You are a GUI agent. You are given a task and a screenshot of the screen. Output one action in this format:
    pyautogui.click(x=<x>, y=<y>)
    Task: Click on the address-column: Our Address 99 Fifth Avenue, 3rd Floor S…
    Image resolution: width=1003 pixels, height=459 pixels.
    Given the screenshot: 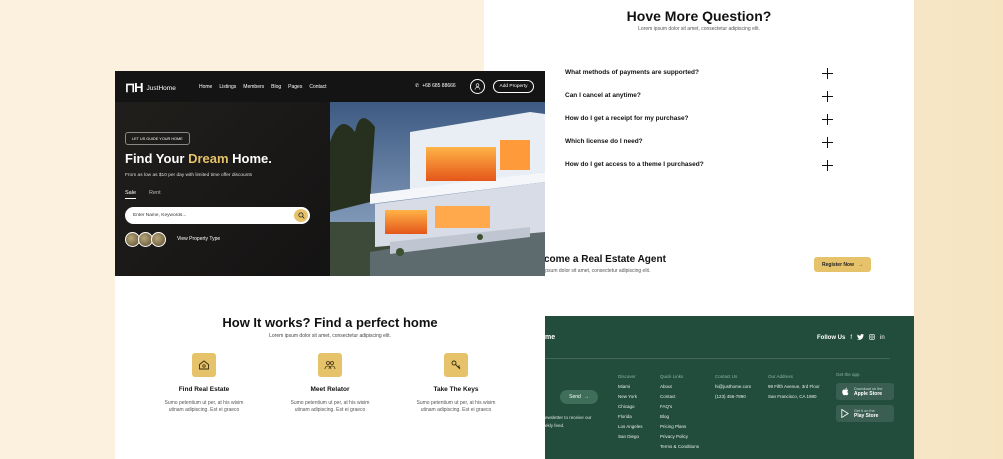 What is the action you would take?
    pyautogui.click(x=794, y=387)
    